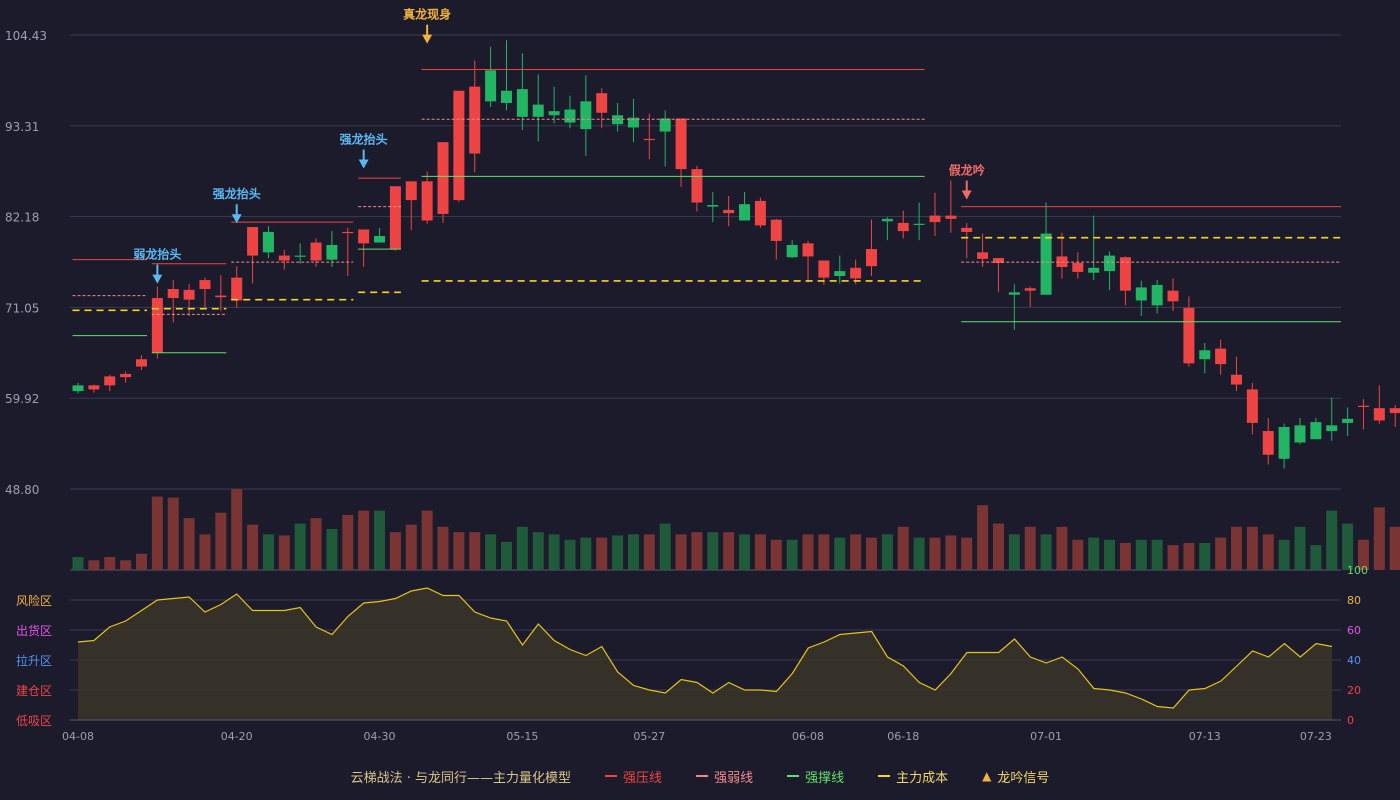 Image resolution: width=1400 pixels, height=800 pixels. Describe the element at coordinates (22, 127) in the screenshot. I see `price-tick-label: 93.31` at that location.